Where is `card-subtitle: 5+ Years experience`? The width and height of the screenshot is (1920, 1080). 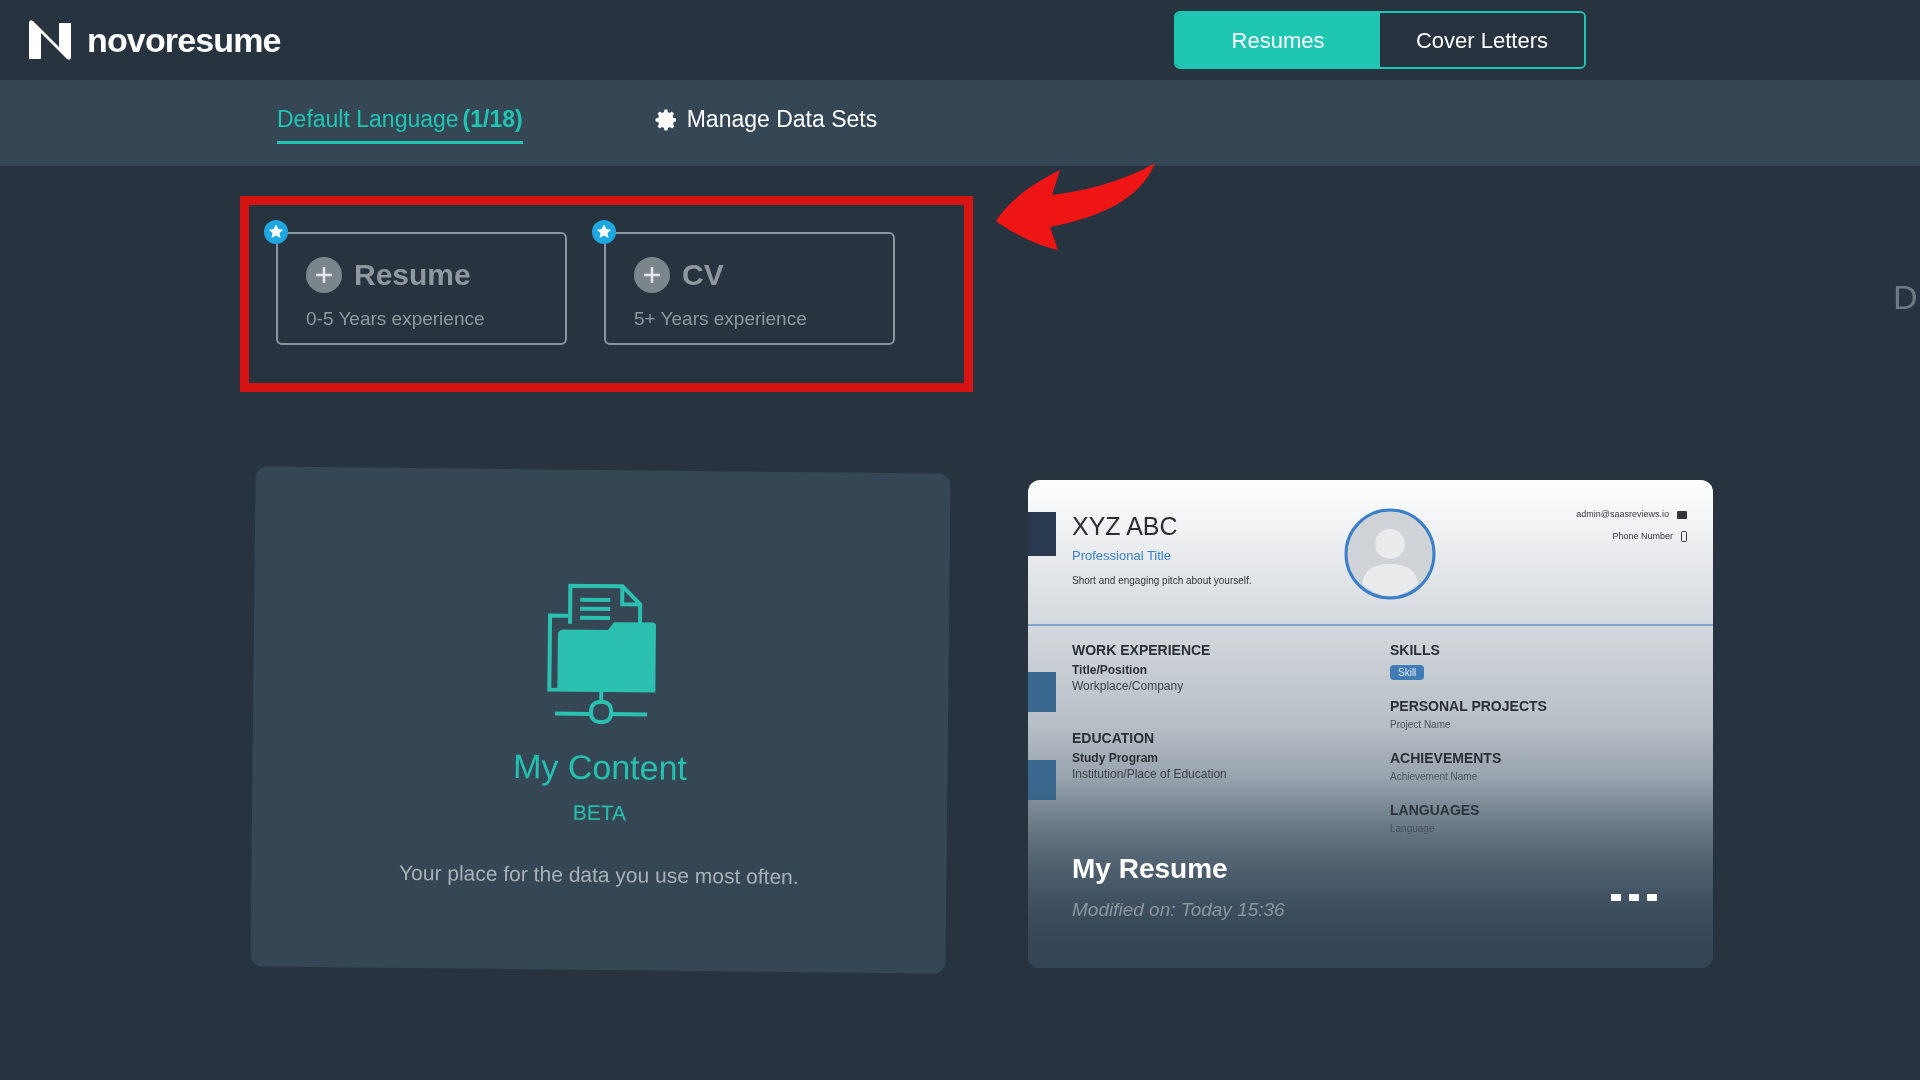
card-subtitle: 5+ Years experience is located at coordinates (720, 319).